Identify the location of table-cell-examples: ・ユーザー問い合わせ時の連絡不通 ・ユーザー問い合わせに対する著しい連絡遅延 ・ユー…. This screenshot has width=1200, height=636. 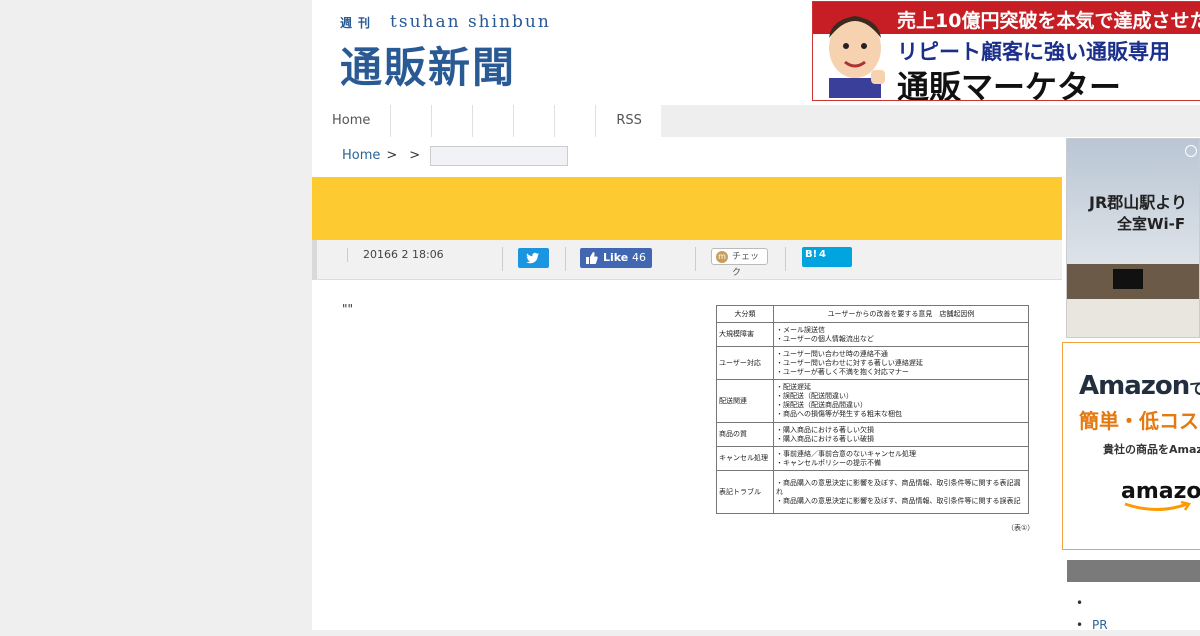
(901, 363).